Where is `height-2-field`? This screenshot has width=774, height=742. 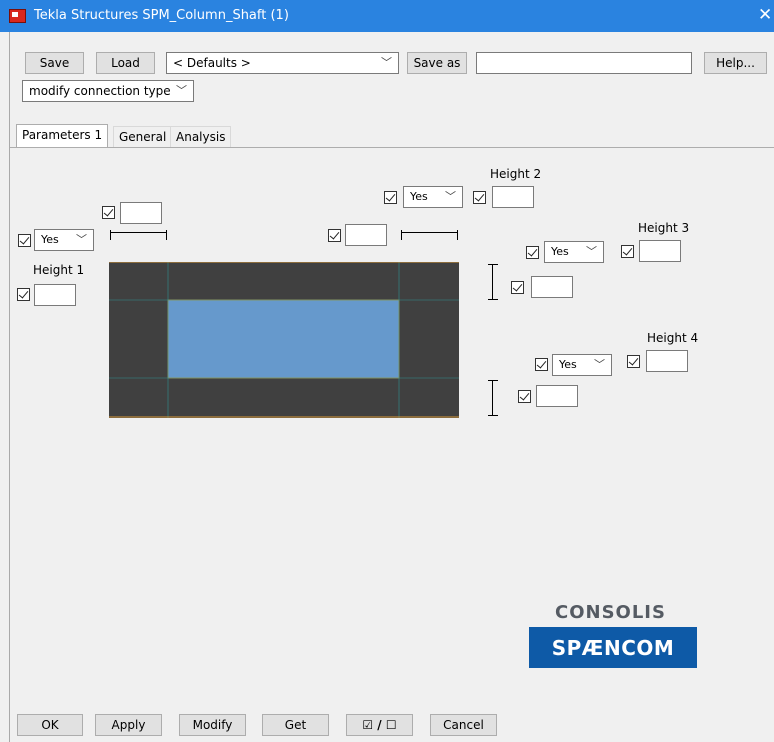 height-2-field is located at coordinates (513, 197).